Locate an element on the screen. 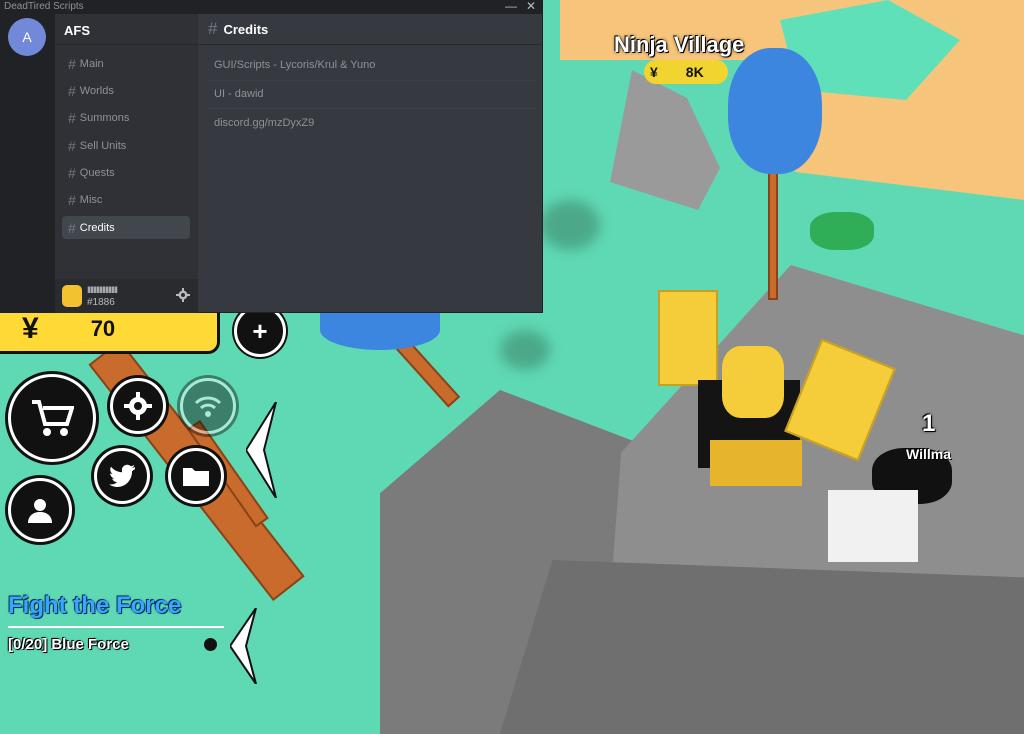  channel-sell-units: # Sell Units is located at coordinates (126, 145).